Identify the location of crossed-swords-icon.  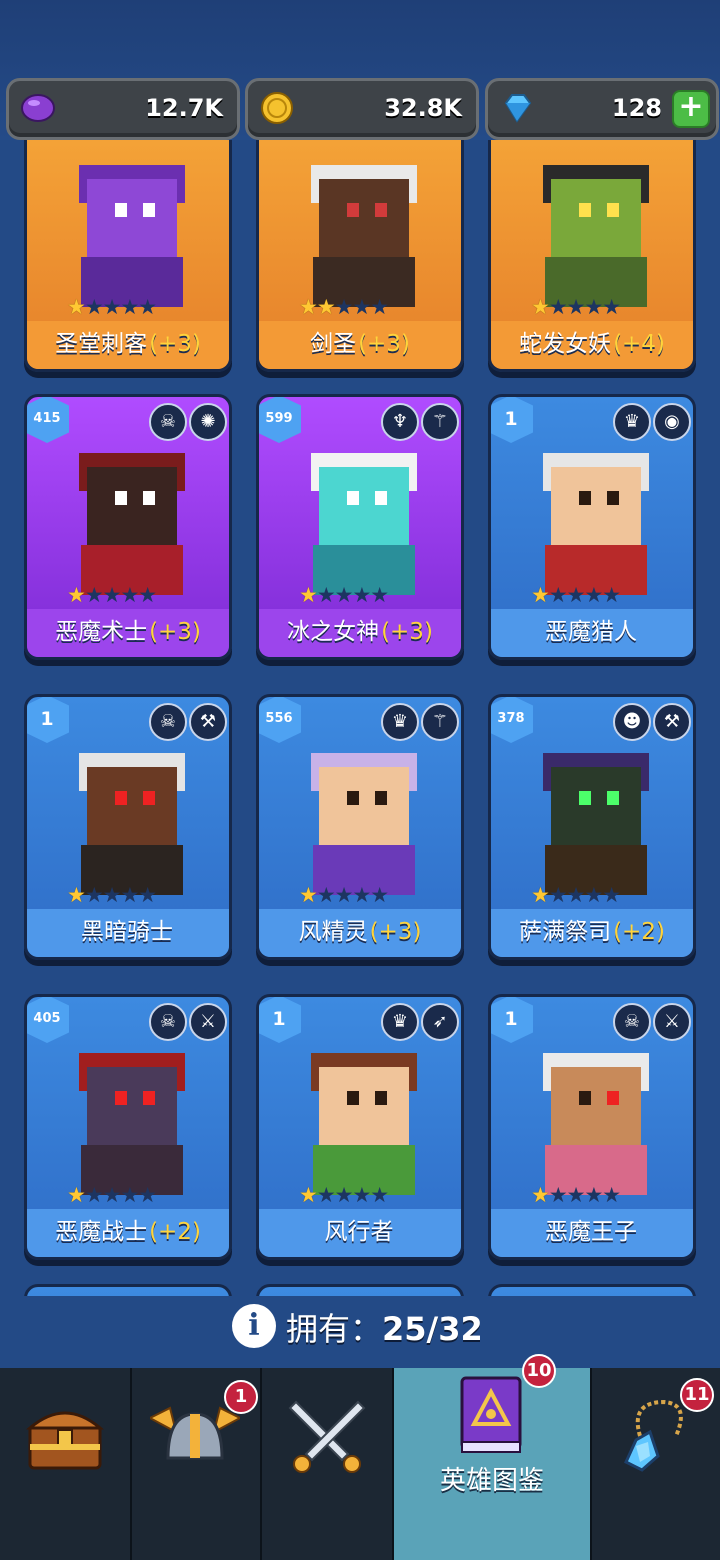
(327, 1436).